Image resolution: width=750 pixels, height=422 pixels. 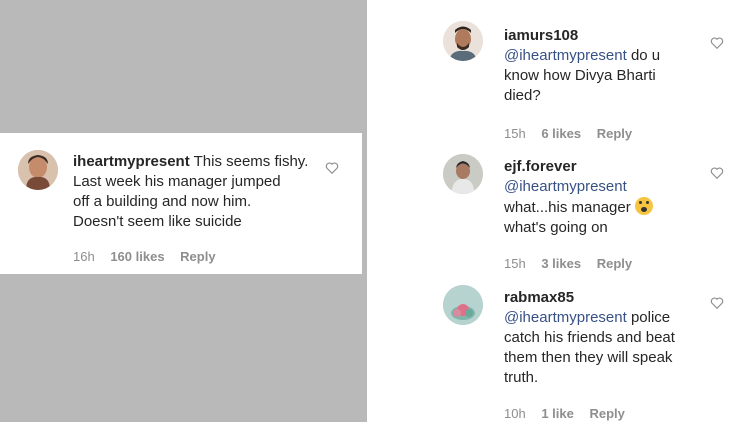 What do you see at coordinates (521, 377) in the screenshot?
I see `comment-body: truth.` at bounding box center [521, 377].